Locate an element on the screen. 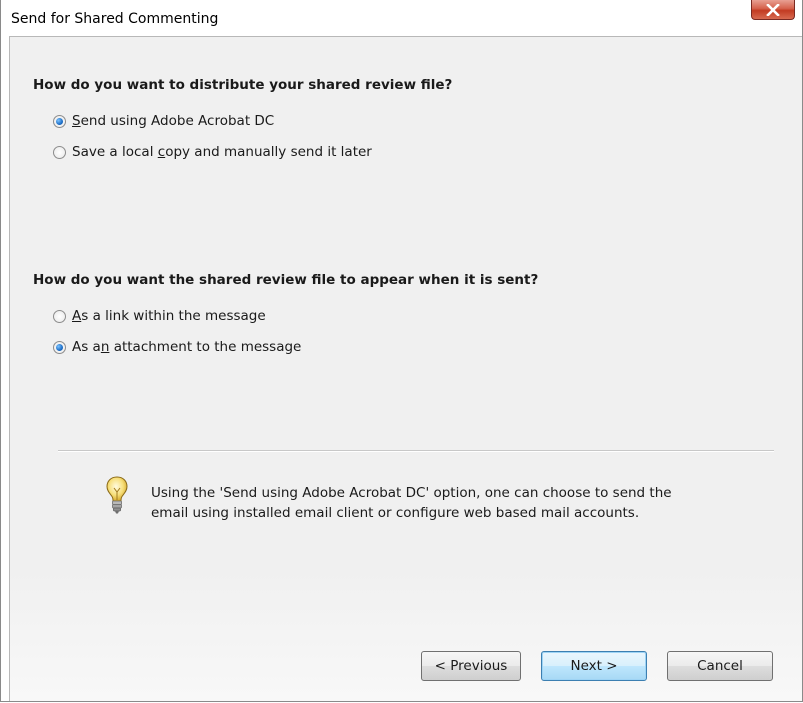 The width and height of the screenshot is (803, 703). title-bar: Send for Shared Commenting is located at coordinates (401, 18).